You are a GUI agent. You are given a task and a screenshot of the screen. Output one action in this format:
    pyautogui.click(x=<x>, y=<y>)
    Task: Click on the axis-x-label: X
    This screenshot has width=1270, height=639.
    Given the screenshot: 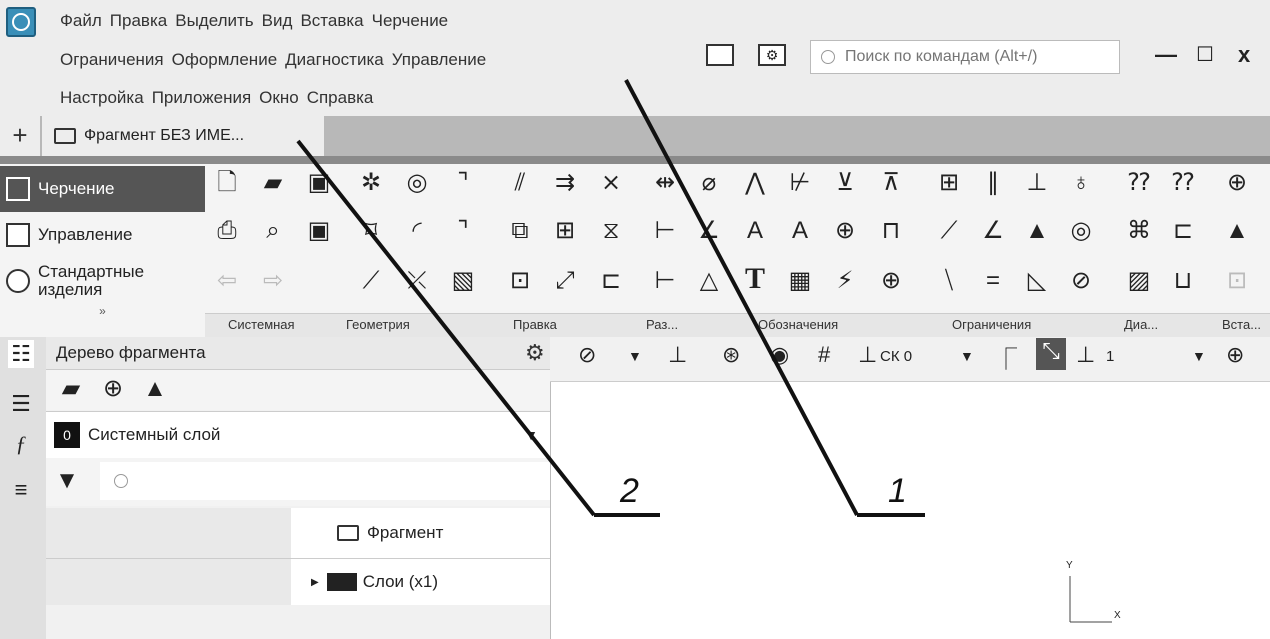 What is the action you would take?
    pyautogui.click(x=1117, y=615)
    